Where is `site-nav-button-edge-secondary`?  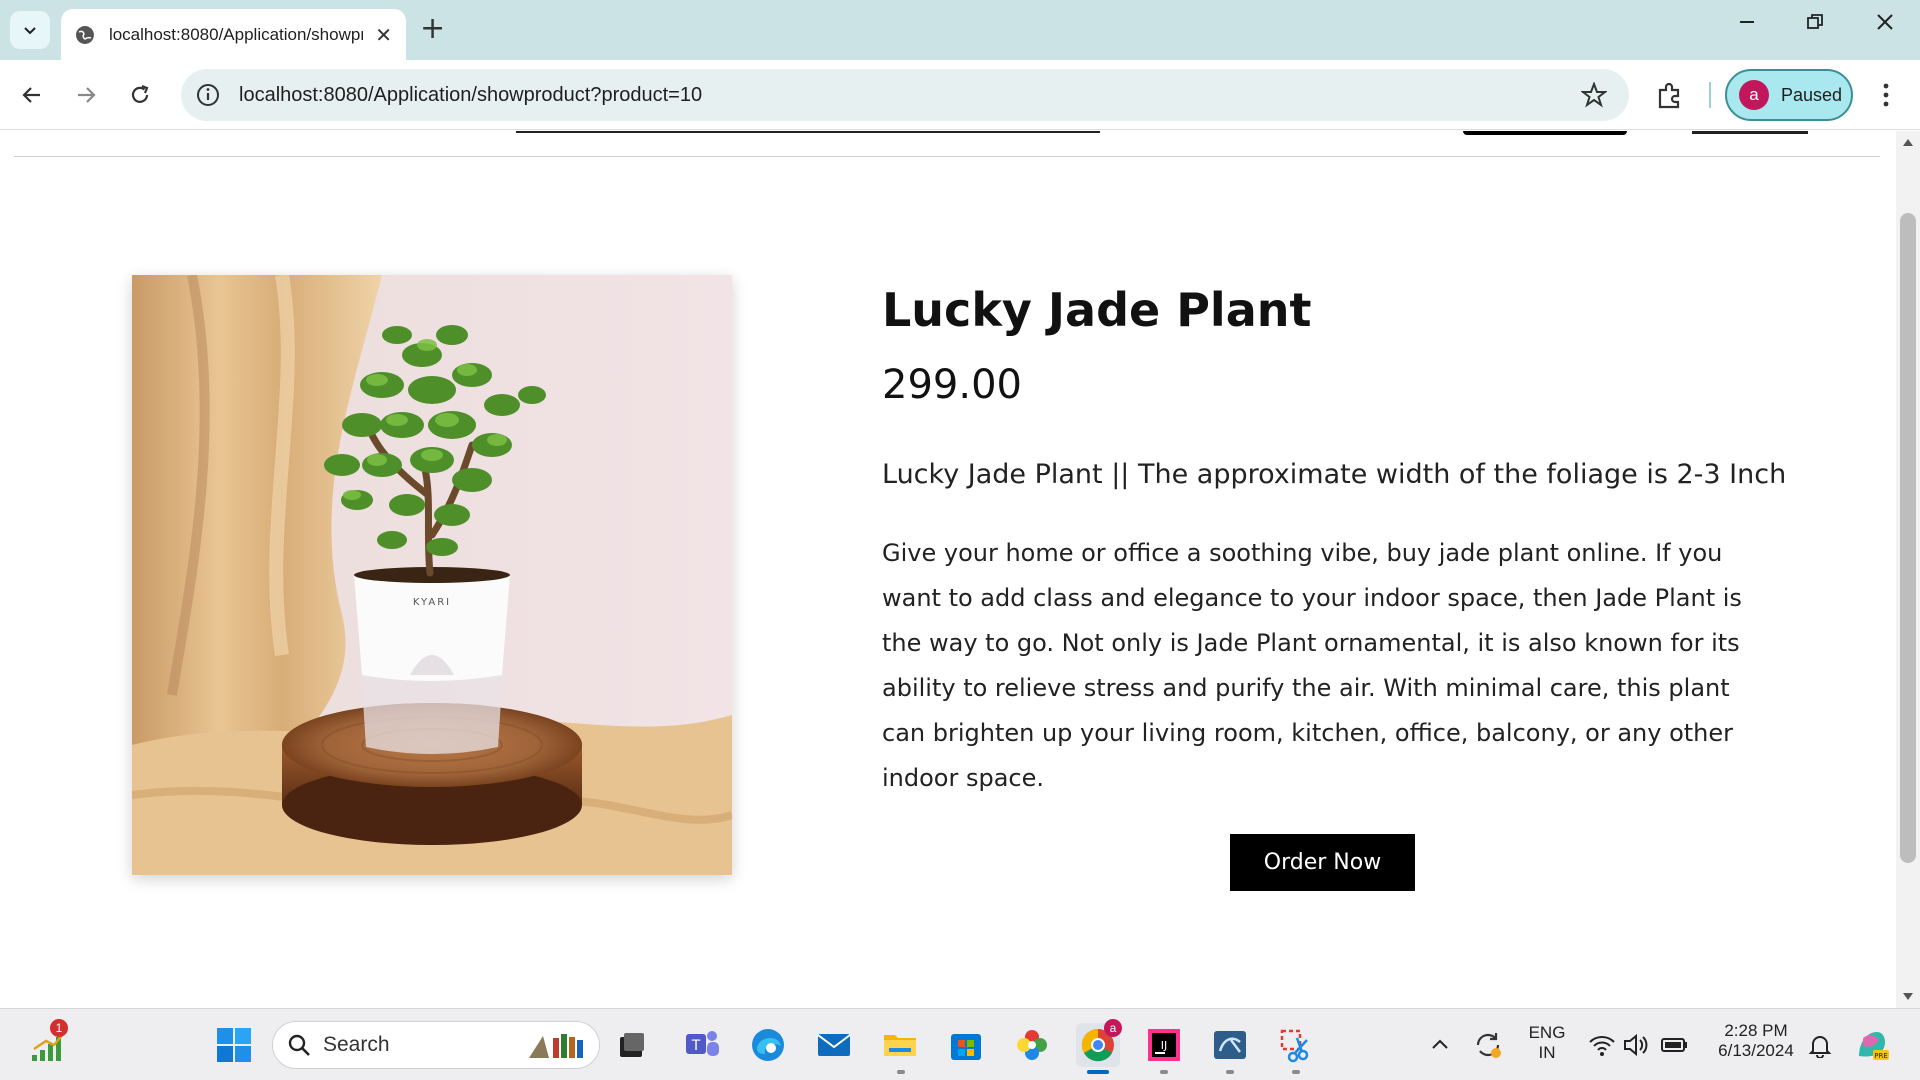
site-nav-button-edge-secondary is located at coordinates (1750, 132).